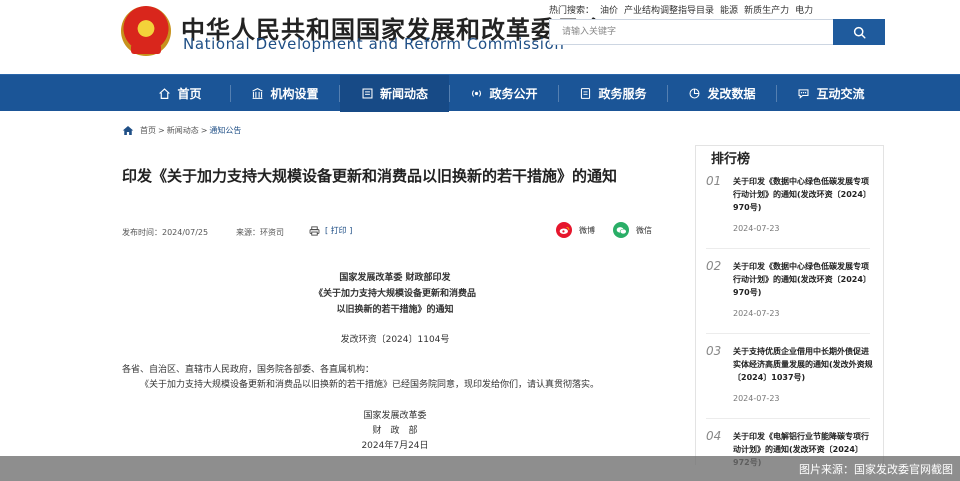 The height and width of the screenshot is (481, 960). What do you see at coordinates (729, 11) in the screenshot?
I see `hot-search-item: 能源` at bounding box center [729, 11].